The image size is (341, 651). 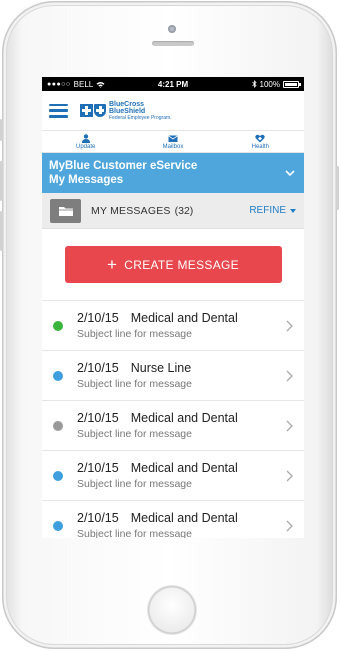 I want to click on battery-icon, so click(x=292, y=84).